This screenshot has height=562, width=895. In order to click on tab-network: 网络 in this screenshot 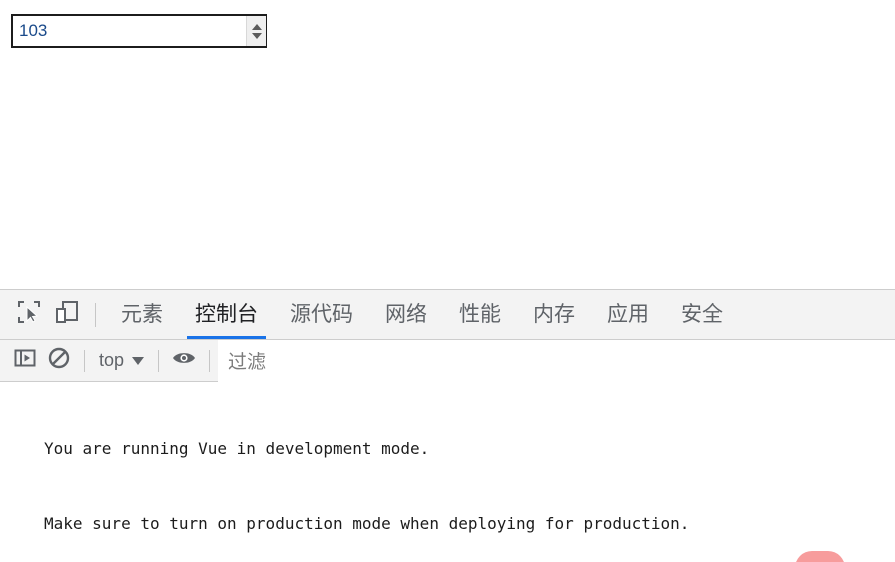, I will do `click(406, 314)`.